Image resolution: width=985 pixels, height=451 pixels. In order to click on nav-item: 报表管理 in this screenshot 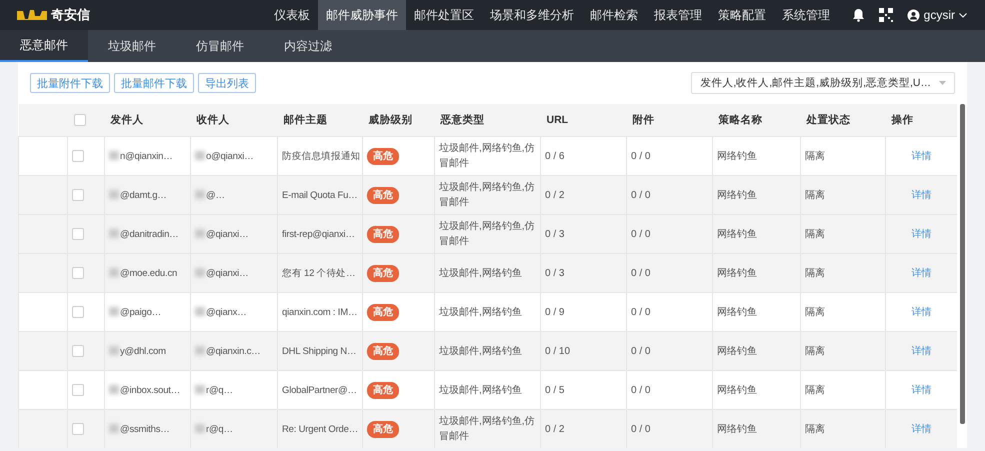, I will do `click(678, 15)`.